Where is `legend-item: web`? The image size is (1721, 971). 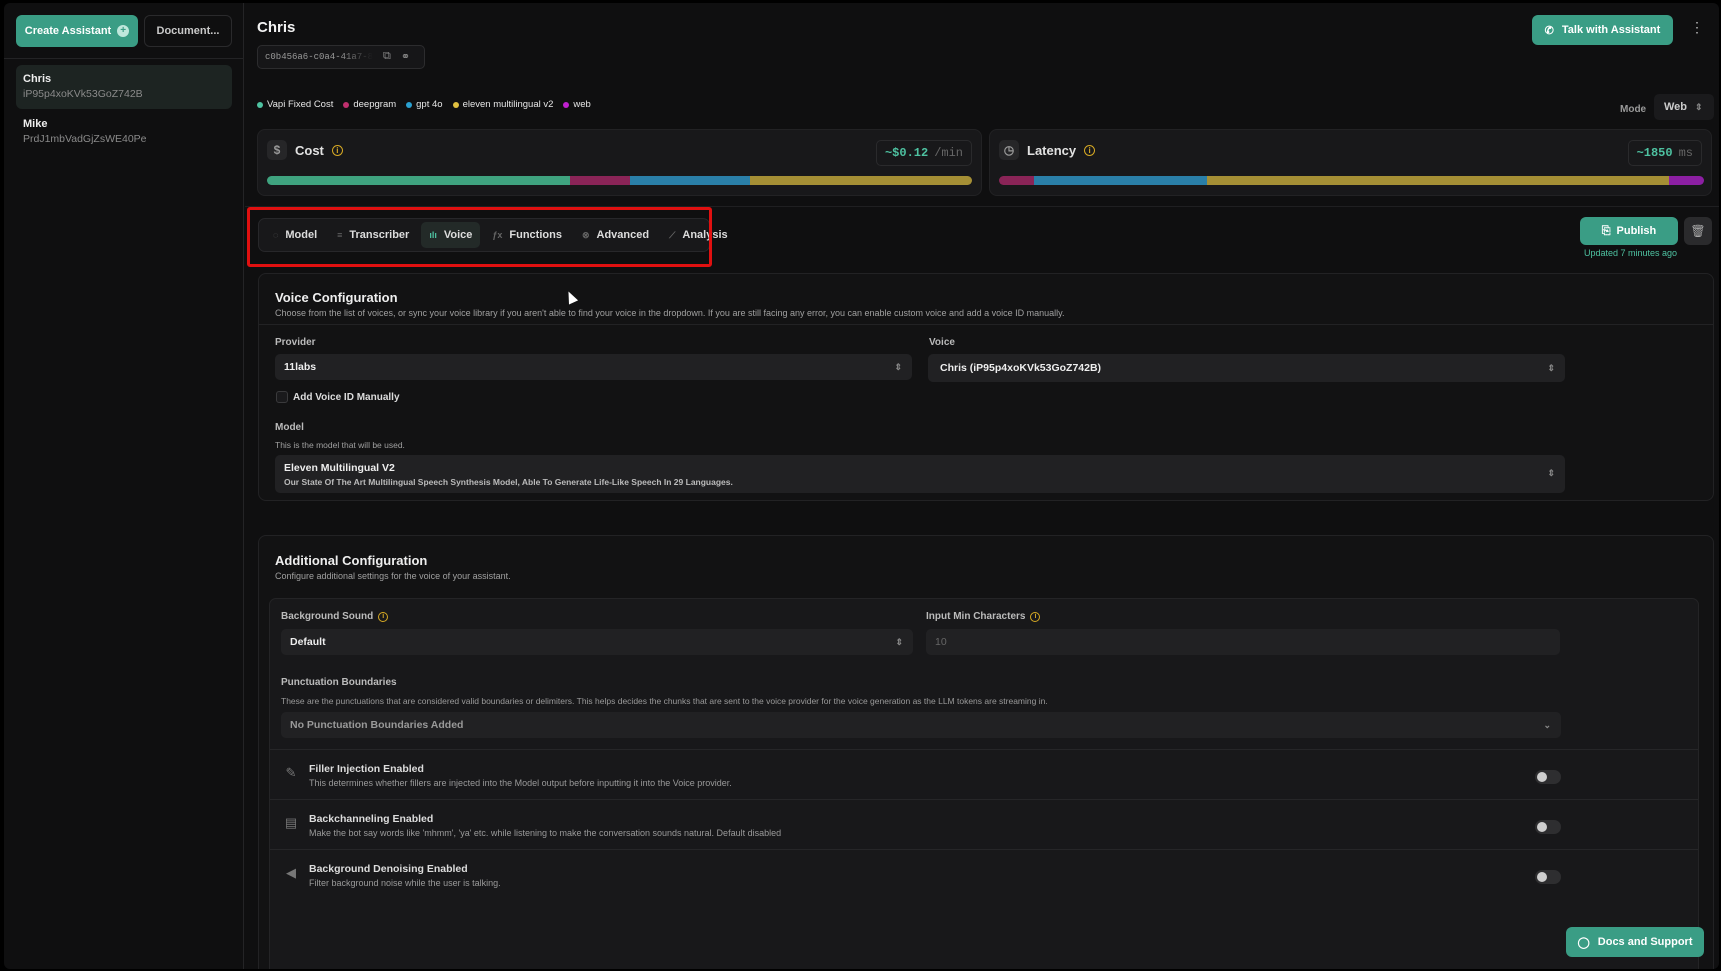
legend-item: web is located at coordinates (577, 104).